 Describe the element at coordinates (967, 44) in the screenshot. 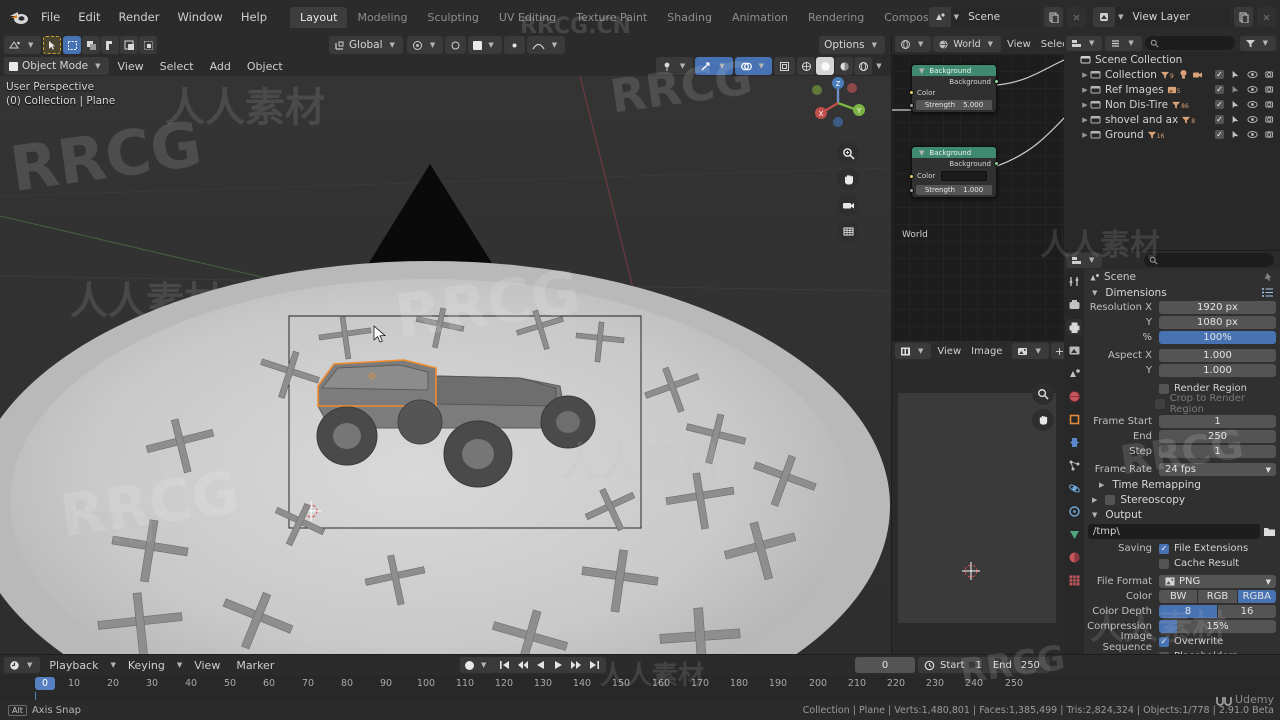

I see `shader-type-selector: World ▼` at that location.